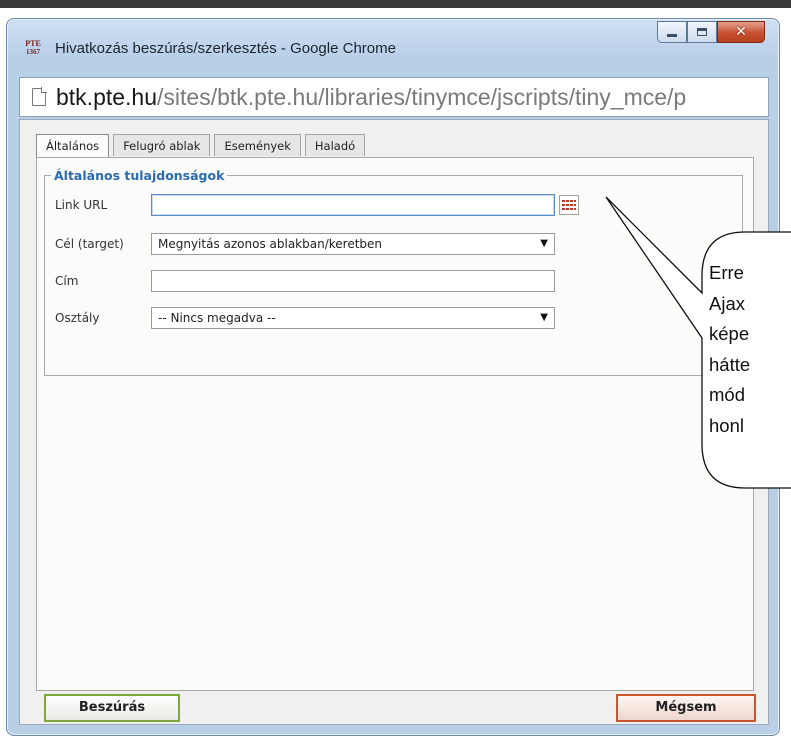 The width and height of the screenshot is (791, 745). What do you see at coordinates (569, 205) in the screenshot?
I see `browse-icon` at bounding box center [569, 205].